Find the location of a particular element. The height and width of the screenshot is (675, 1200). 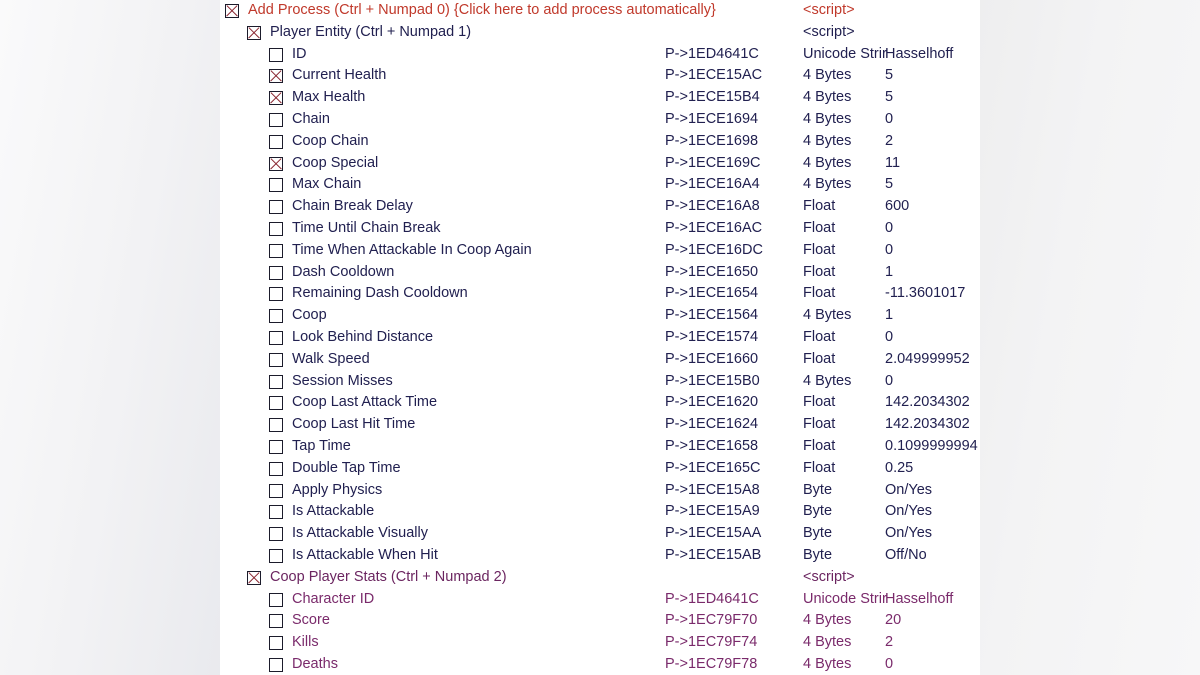

entry-value: 2.049999952 is located at coordinates (927, 360).